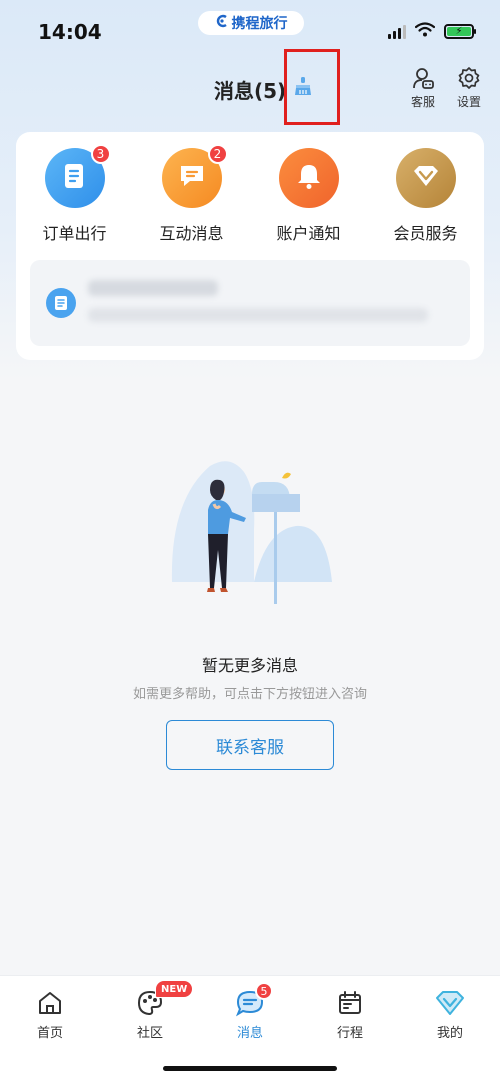  What do you see at coordinates (222, 23) in the screenshot?
I see `ctrip-logo-icon` at bounding box center [222, 23].